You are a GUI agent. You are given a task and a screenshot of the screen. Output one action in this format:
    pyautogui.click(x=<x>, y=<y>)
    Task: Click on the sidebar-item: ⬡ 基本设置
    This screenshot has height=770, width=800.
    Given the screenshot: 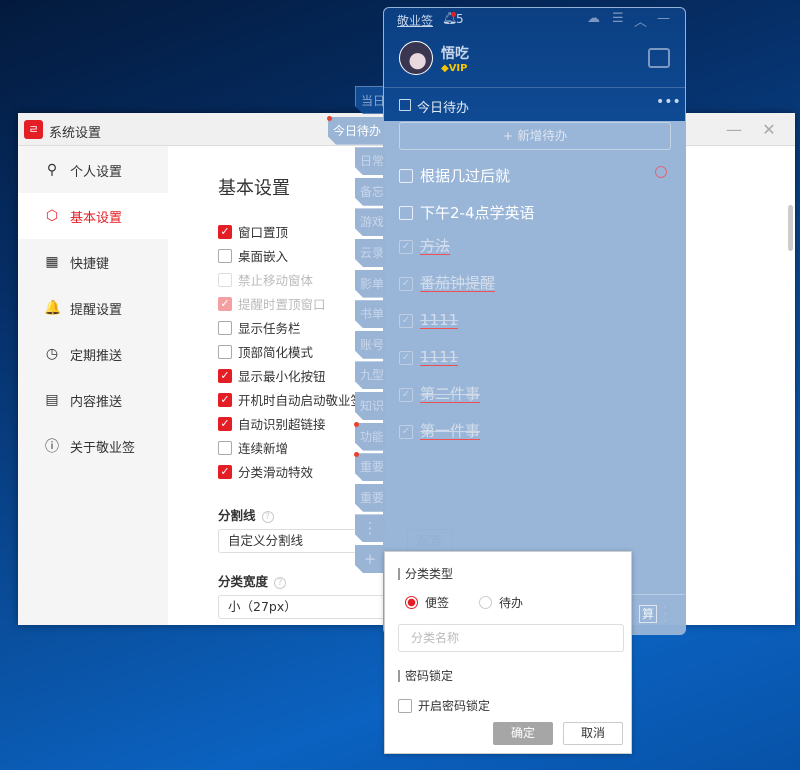 What is the action you would take?
    pyautogui.click(x=93, y=216)
    